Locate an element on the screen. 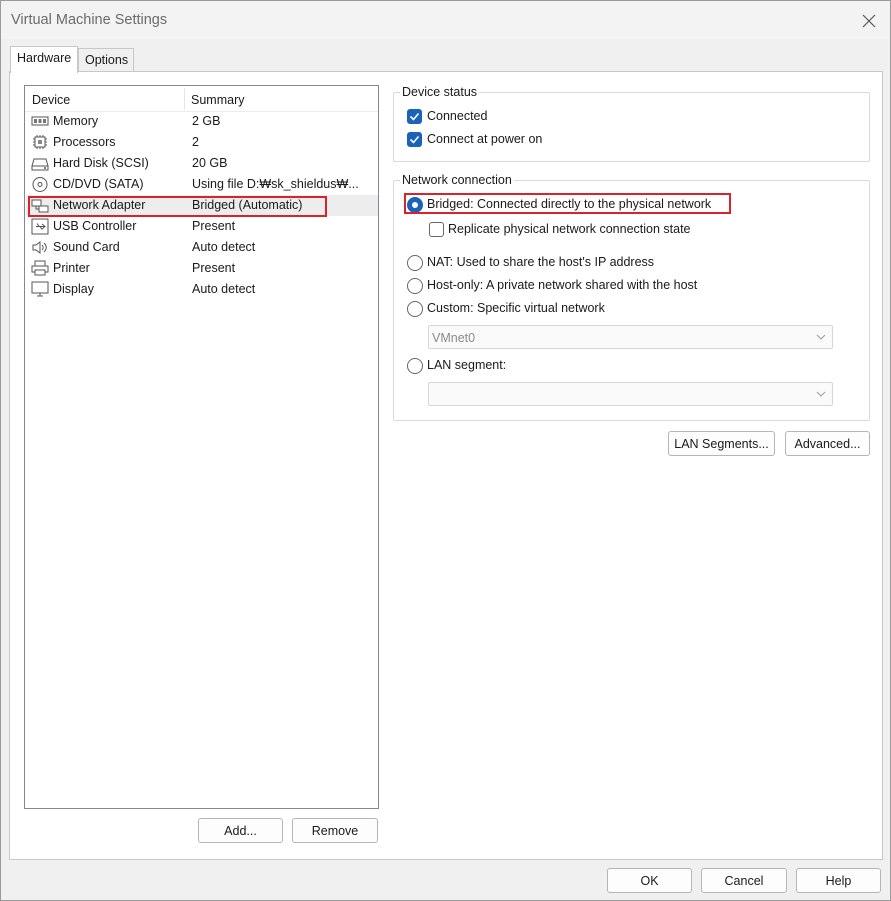 The width and height of the screenshot is (891, 901). device-summary: Bridged (Automatic) is located at coordinates (247, 205).